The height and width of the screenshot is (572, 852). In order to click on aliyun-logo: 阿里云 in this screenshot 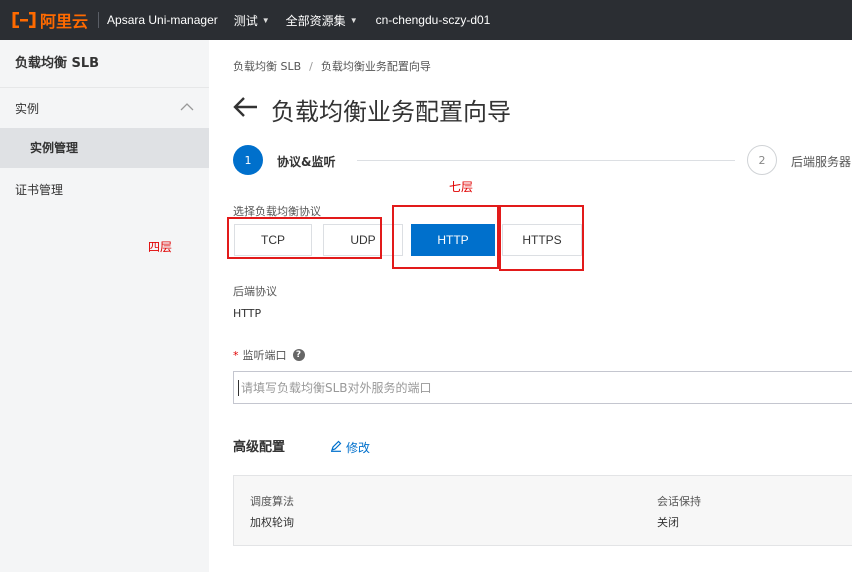, I will do `click(50, 20)`.